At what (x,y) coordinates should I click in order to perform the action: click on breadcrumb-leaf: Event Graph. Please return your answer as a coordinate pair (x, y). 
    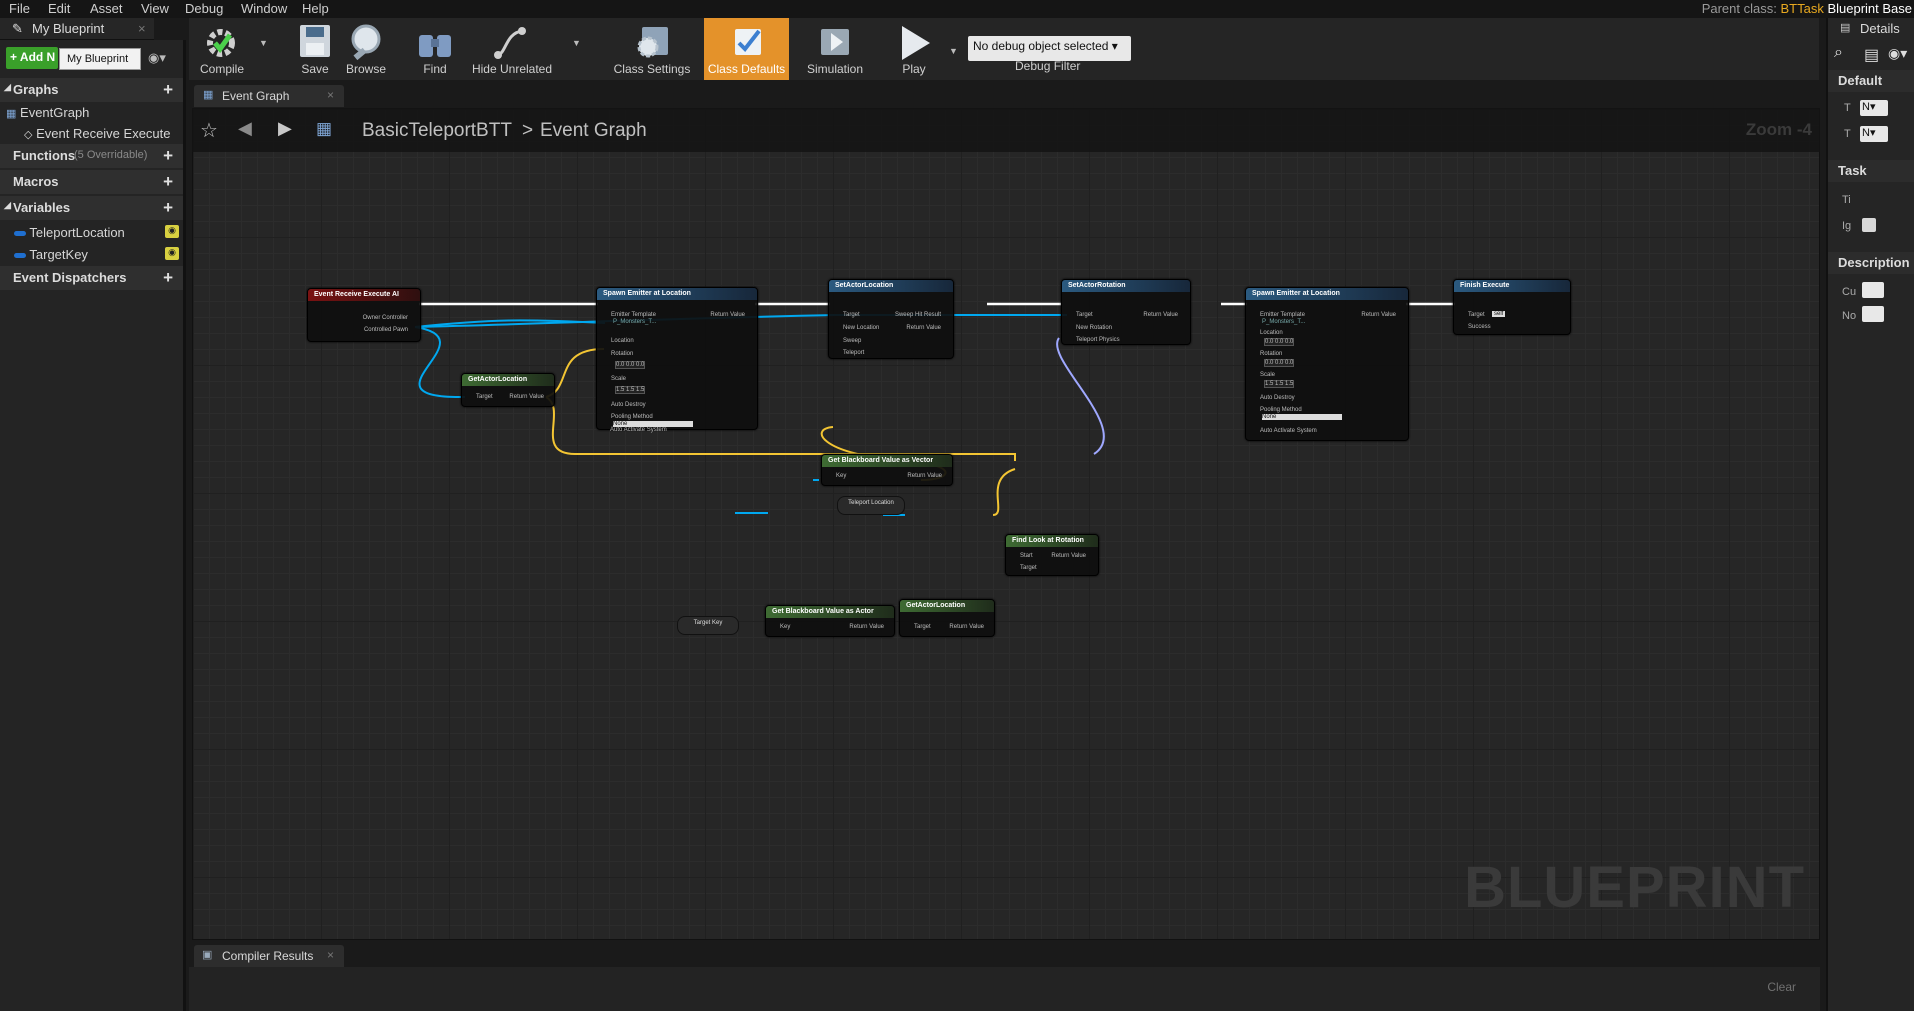
    Looking at the image, I should click on (593, 131).